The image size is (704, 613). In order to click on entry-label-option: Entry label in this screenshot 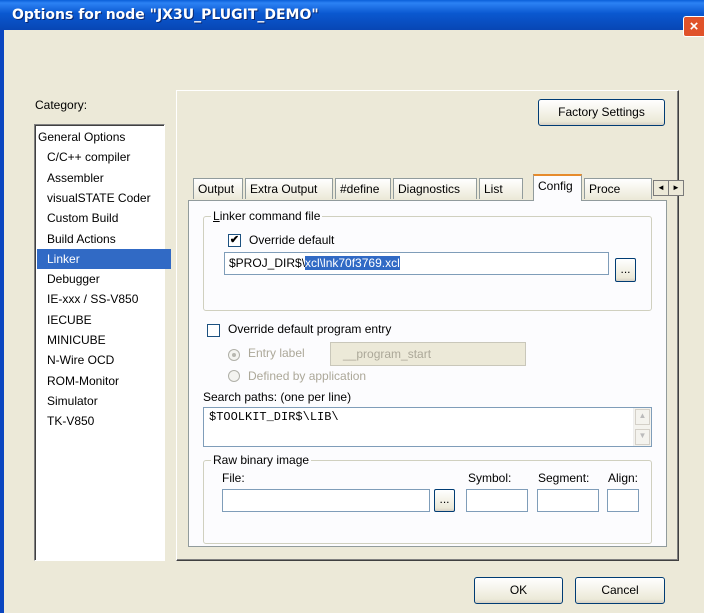, I will do `click(276, 353)`.